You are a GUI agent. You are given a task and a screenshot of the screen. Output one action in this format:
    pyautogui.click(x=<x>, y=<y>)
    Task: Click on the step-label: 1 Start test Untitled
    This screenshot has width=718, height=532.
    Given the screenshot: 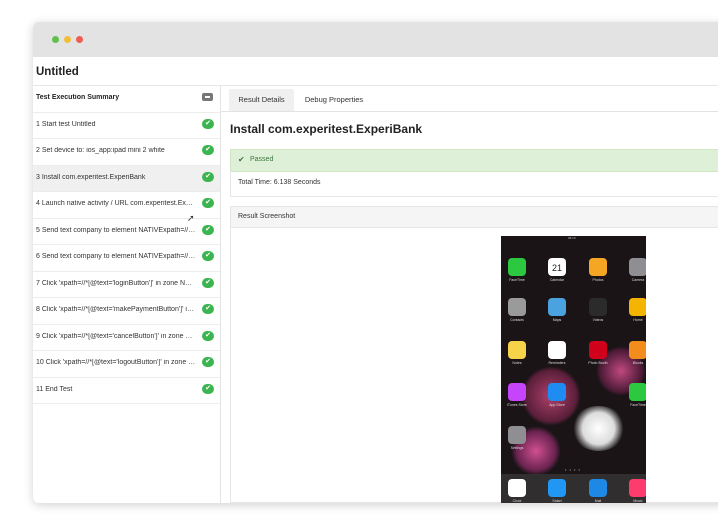 What is the action you would take?
    pyautogui.click(x=66, y=124)
    